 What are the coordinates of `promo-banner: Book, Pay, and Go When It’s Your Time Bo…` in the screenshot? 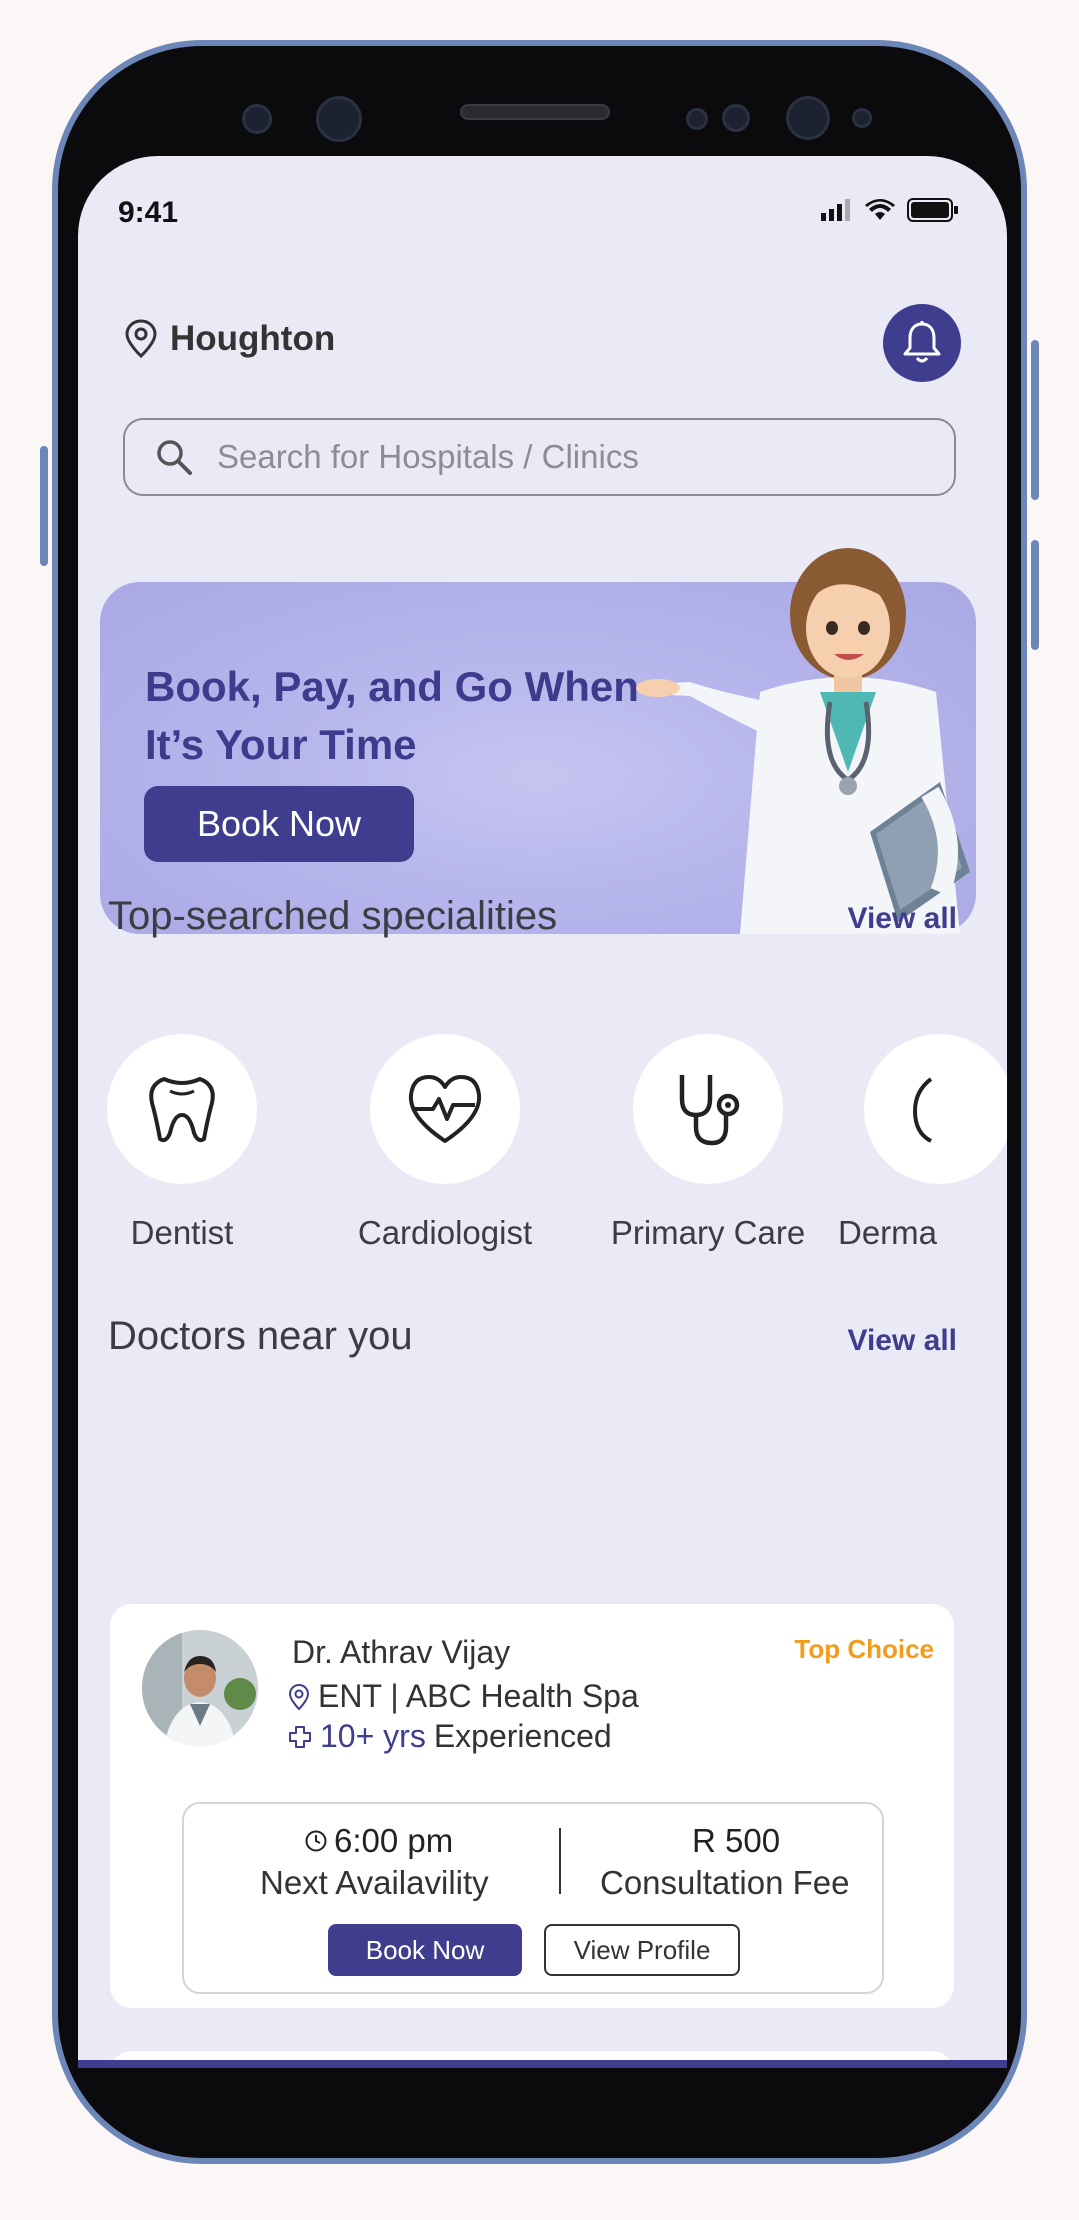 It's located at (538, 741).